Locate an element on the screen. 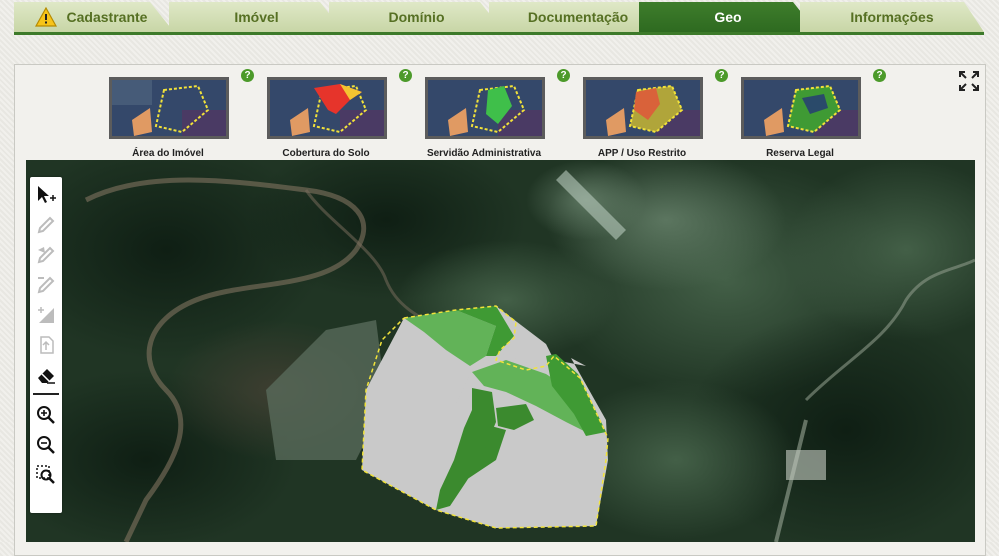 The height and width of the screenshot is (556, 999). layer-label: Servidão Administrativa is located at coordinates (484, 153).